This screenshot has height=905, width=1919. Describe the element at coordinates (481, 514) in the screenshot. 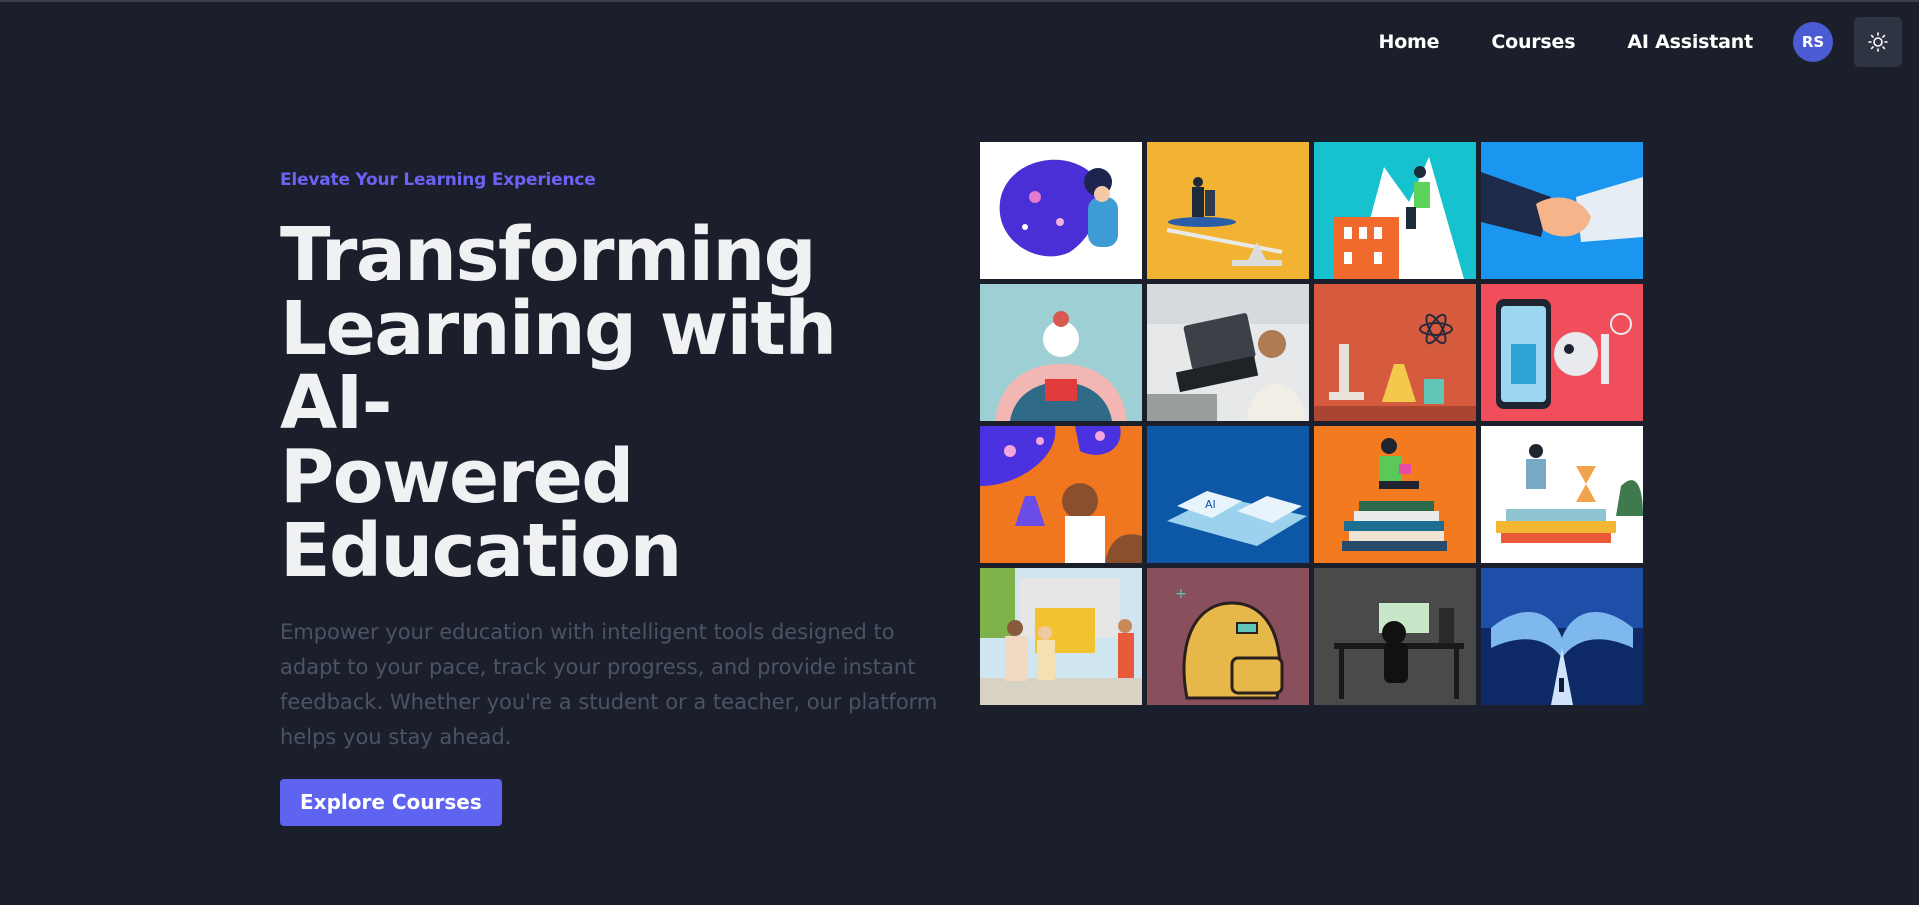

I see `hero-title-line-3: Powered Education` at that location.